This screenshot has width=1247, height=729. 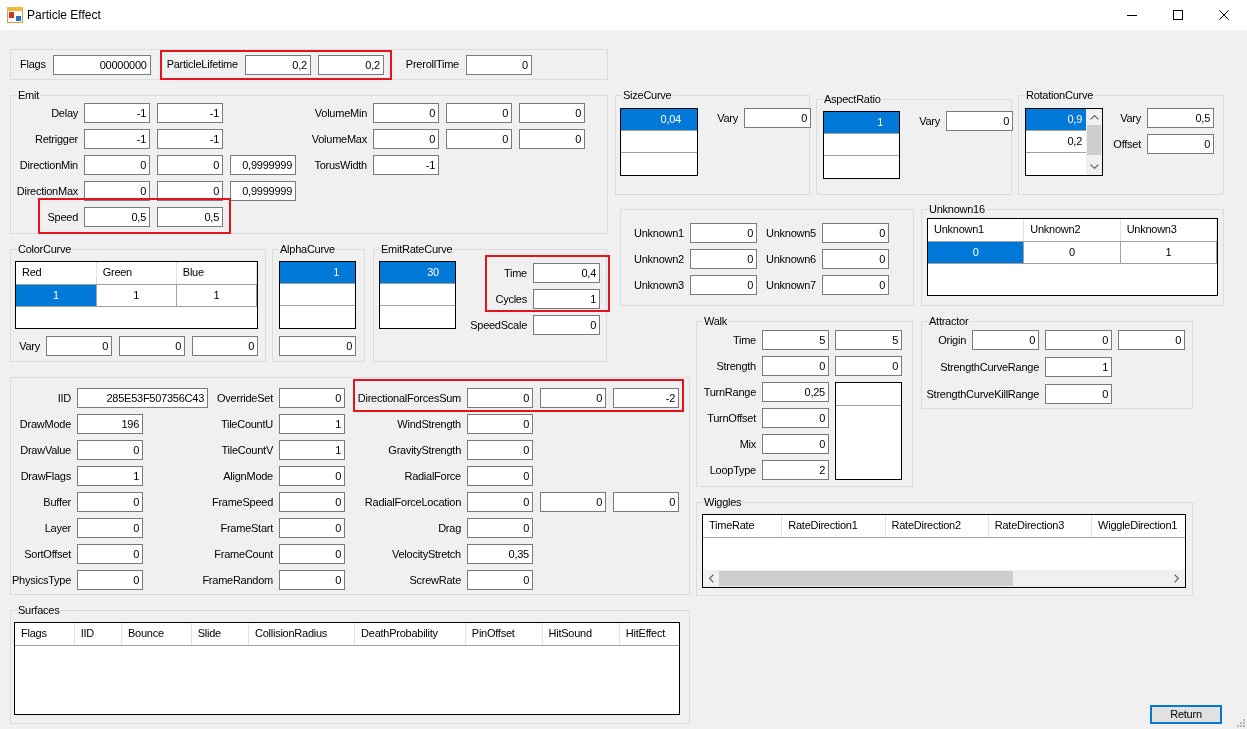 I want to click on column-header: Unknown3, so click(x=1168, y=230).